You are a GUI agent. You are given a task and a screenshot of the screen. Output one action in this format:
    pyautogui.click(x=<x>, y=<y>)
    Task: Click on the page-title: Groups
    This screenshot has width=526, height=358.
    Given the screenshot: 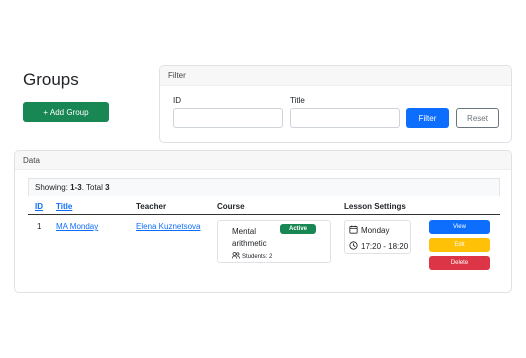 What is the action you would take?
    pyautogui.click(x=51, y=79)
    